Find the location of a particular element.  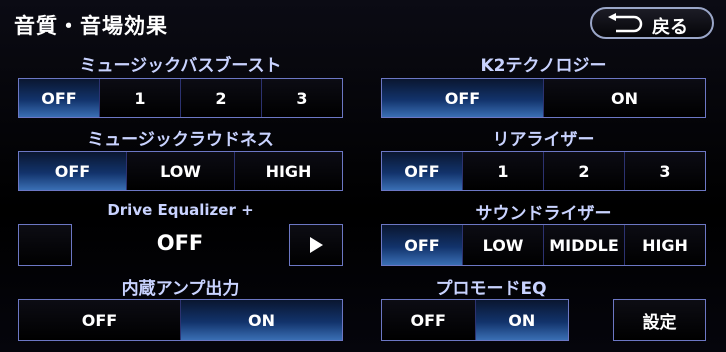

rear-riser-option-off: OFF is located at coordinates (422, 171).